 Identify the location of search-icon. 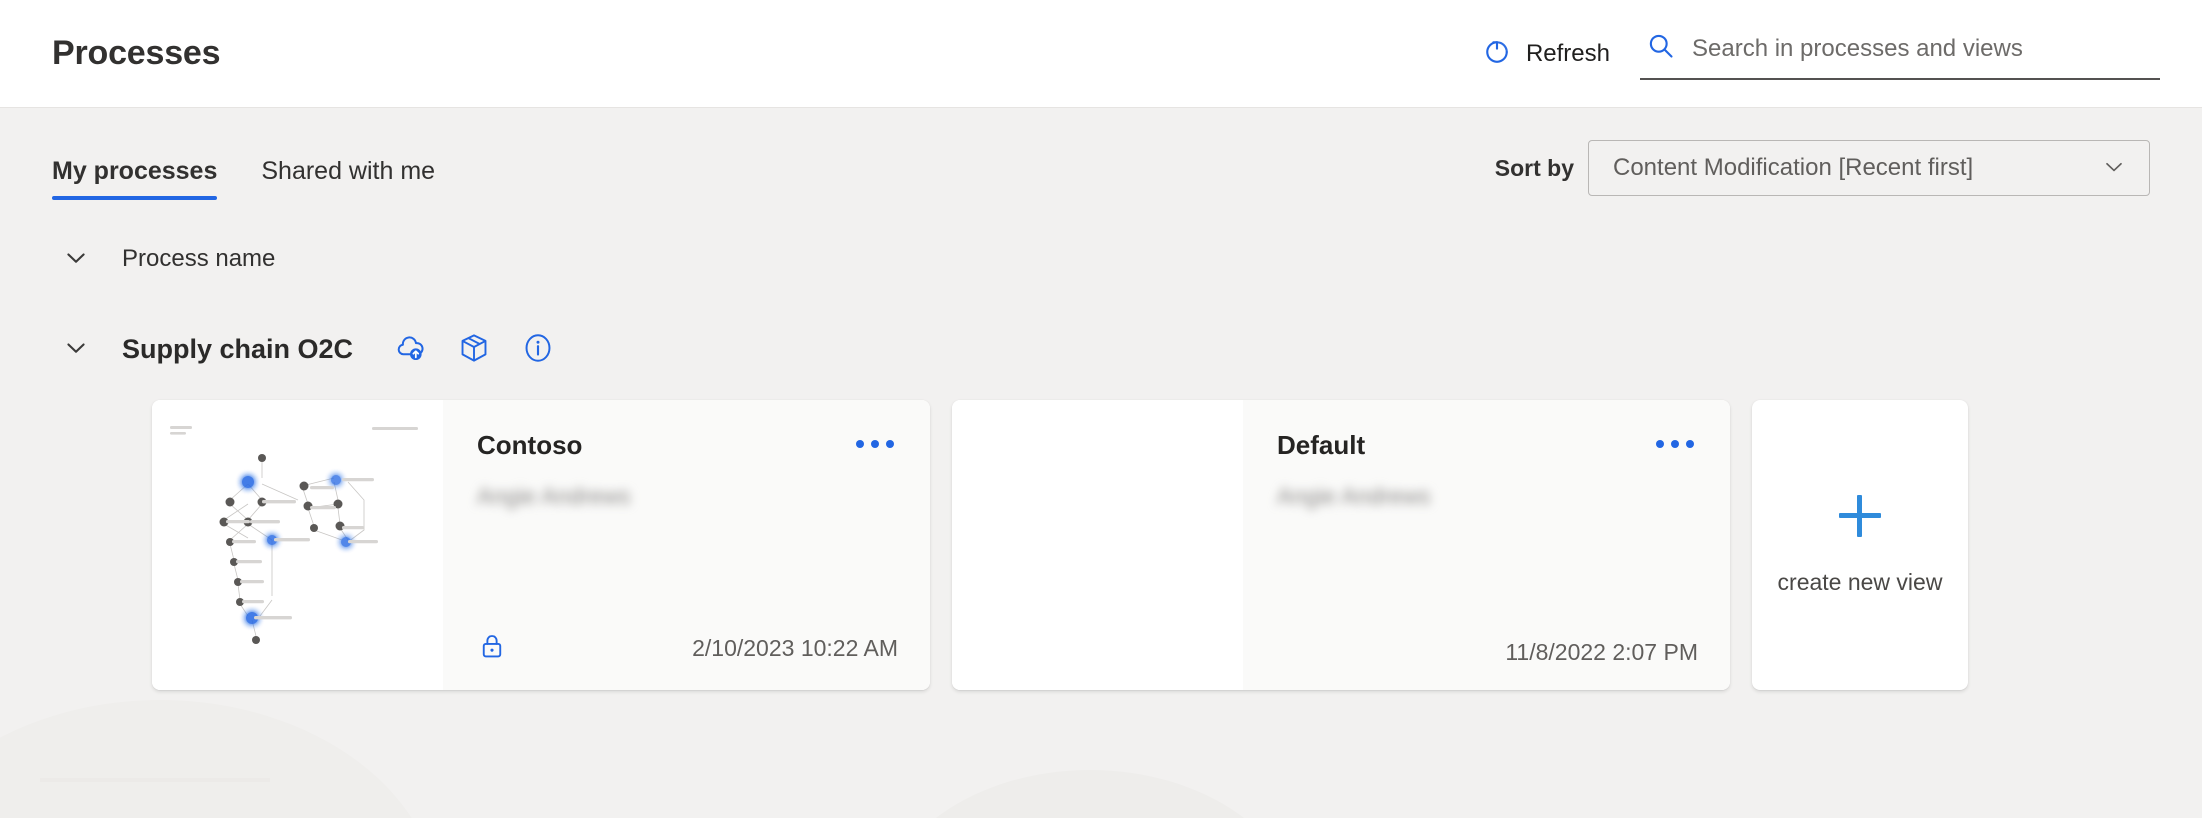
(1661, 48).